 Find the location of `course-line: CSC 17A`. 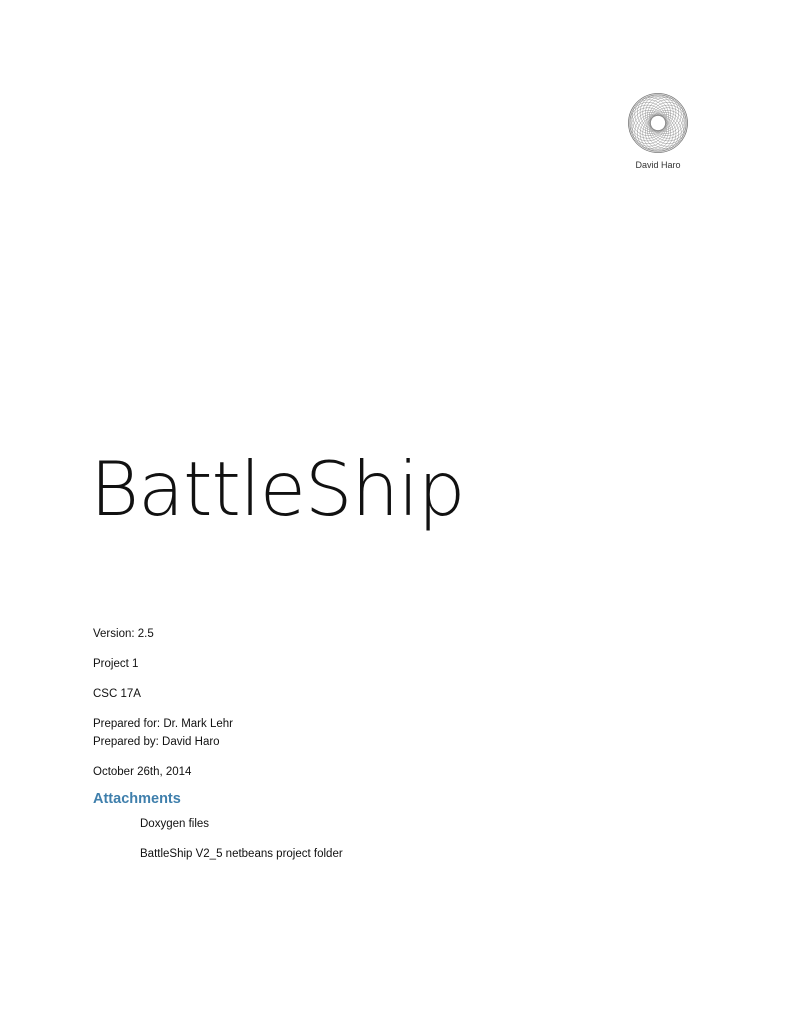

course-line: CSC 17A is located at coordinates (117, 694).